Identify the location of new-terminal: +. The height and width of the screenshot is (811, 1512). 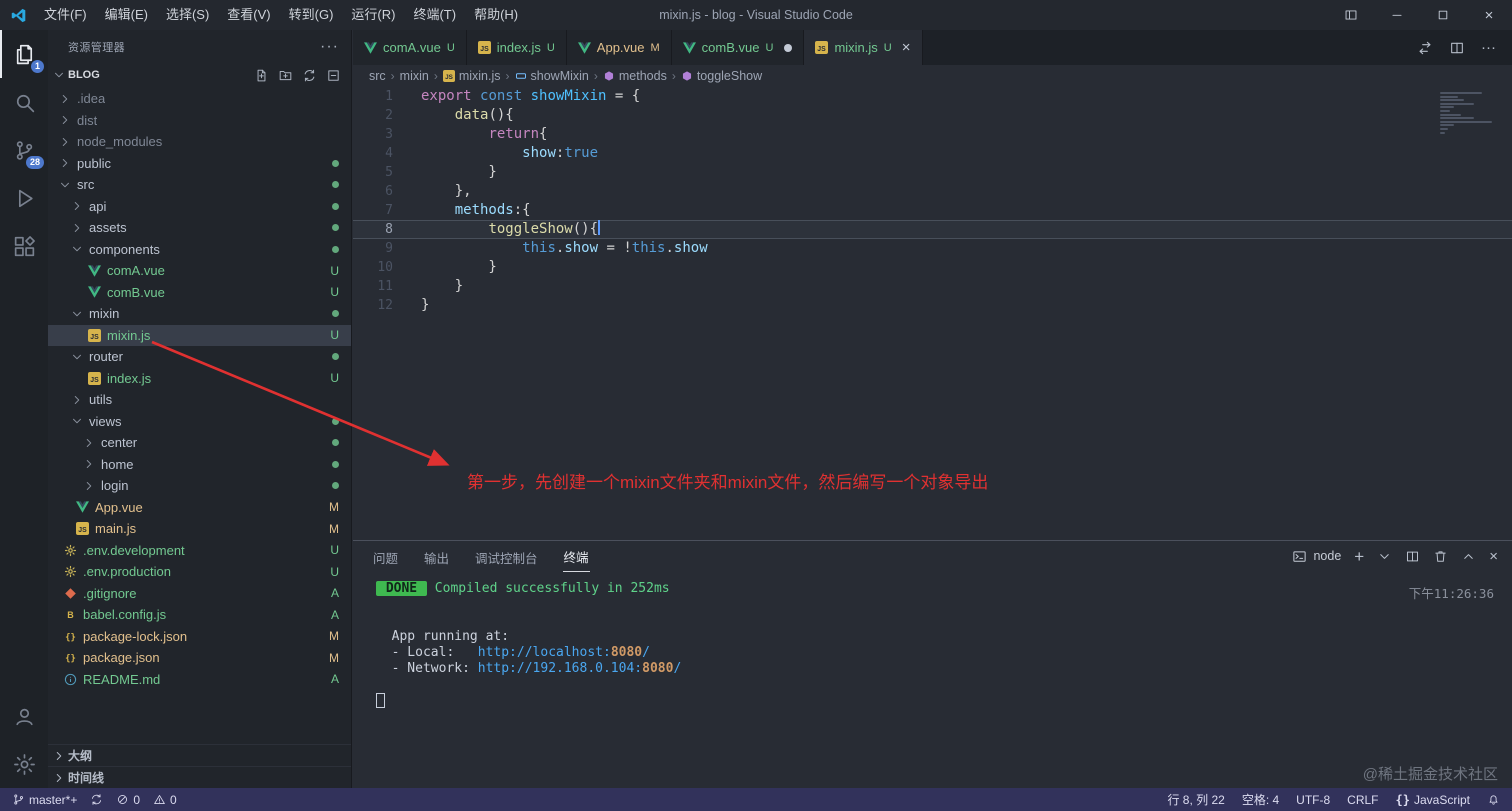
(1359, 556).